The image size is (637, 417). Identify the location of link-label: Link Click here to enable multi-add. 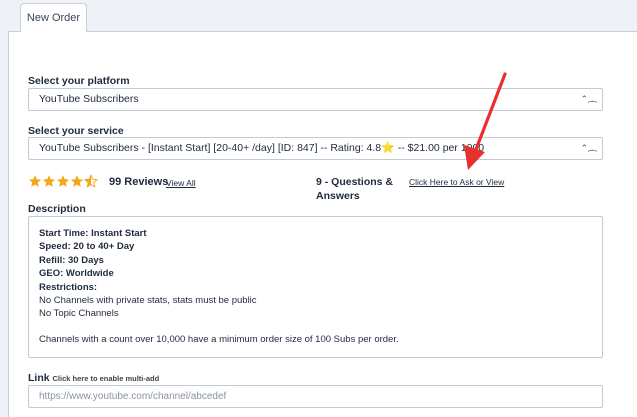
(93, 378).